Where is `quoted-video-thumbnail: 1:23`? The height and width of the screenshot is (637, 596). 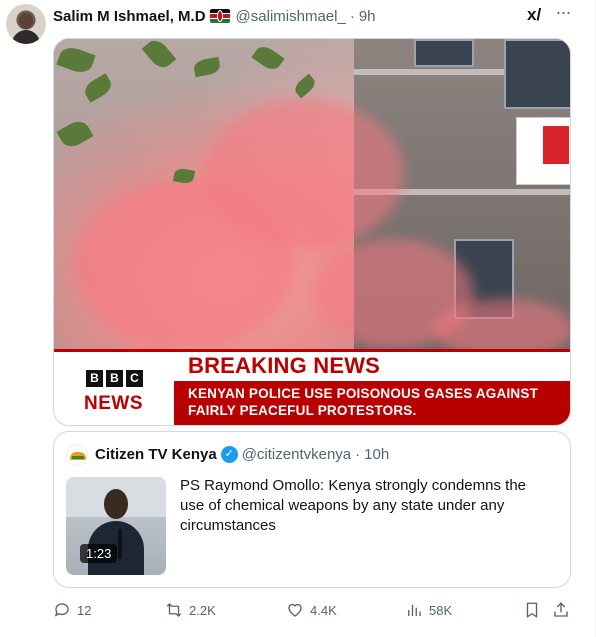 quoted-video-thumbnail: 1:23 is located at coordinates (116, 526).